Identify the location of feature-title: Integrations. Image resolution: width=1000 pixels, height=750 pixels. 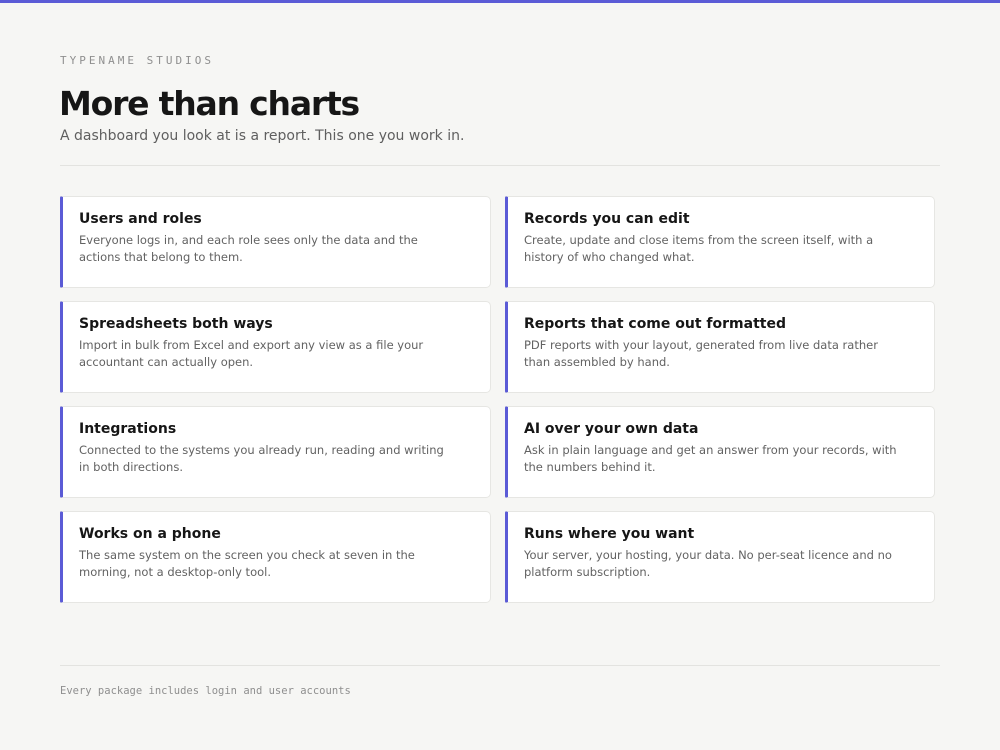
(128, 429).